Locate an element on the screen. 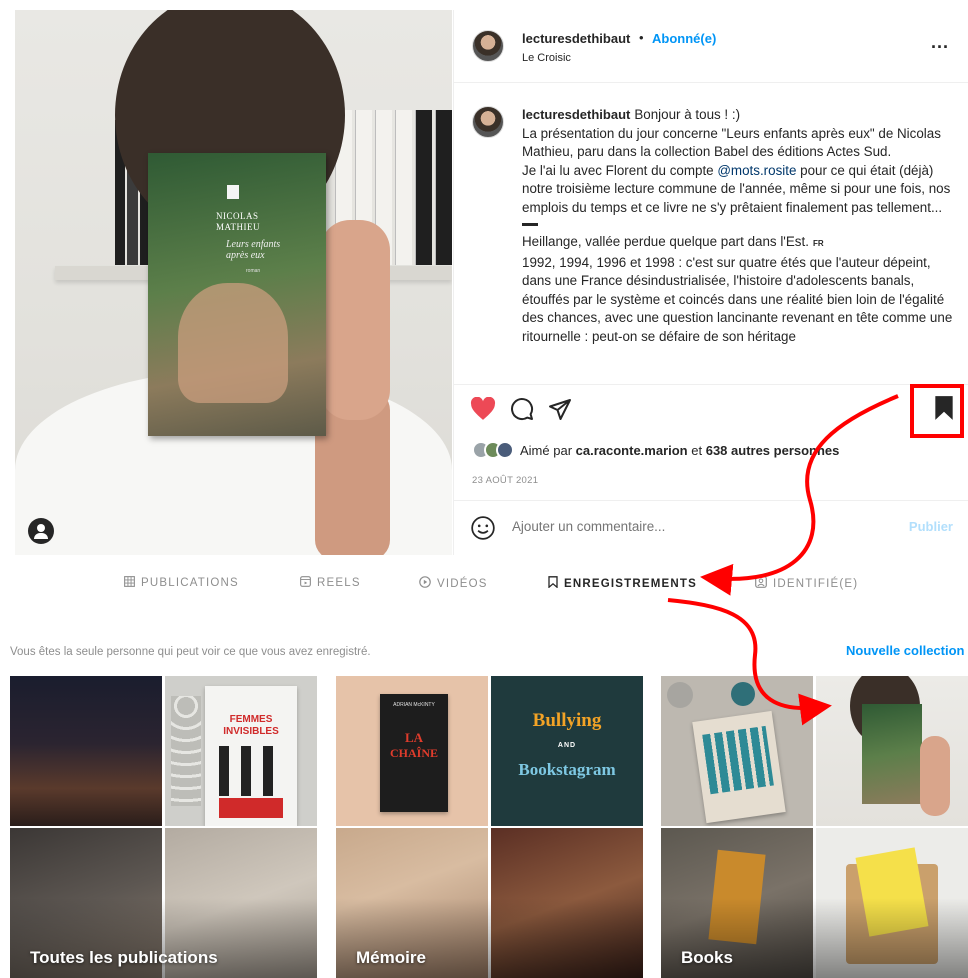 The width and height of the screenshot is (968, 978). tab-videos: VIDÉOS is located at coordinates (453, 583).